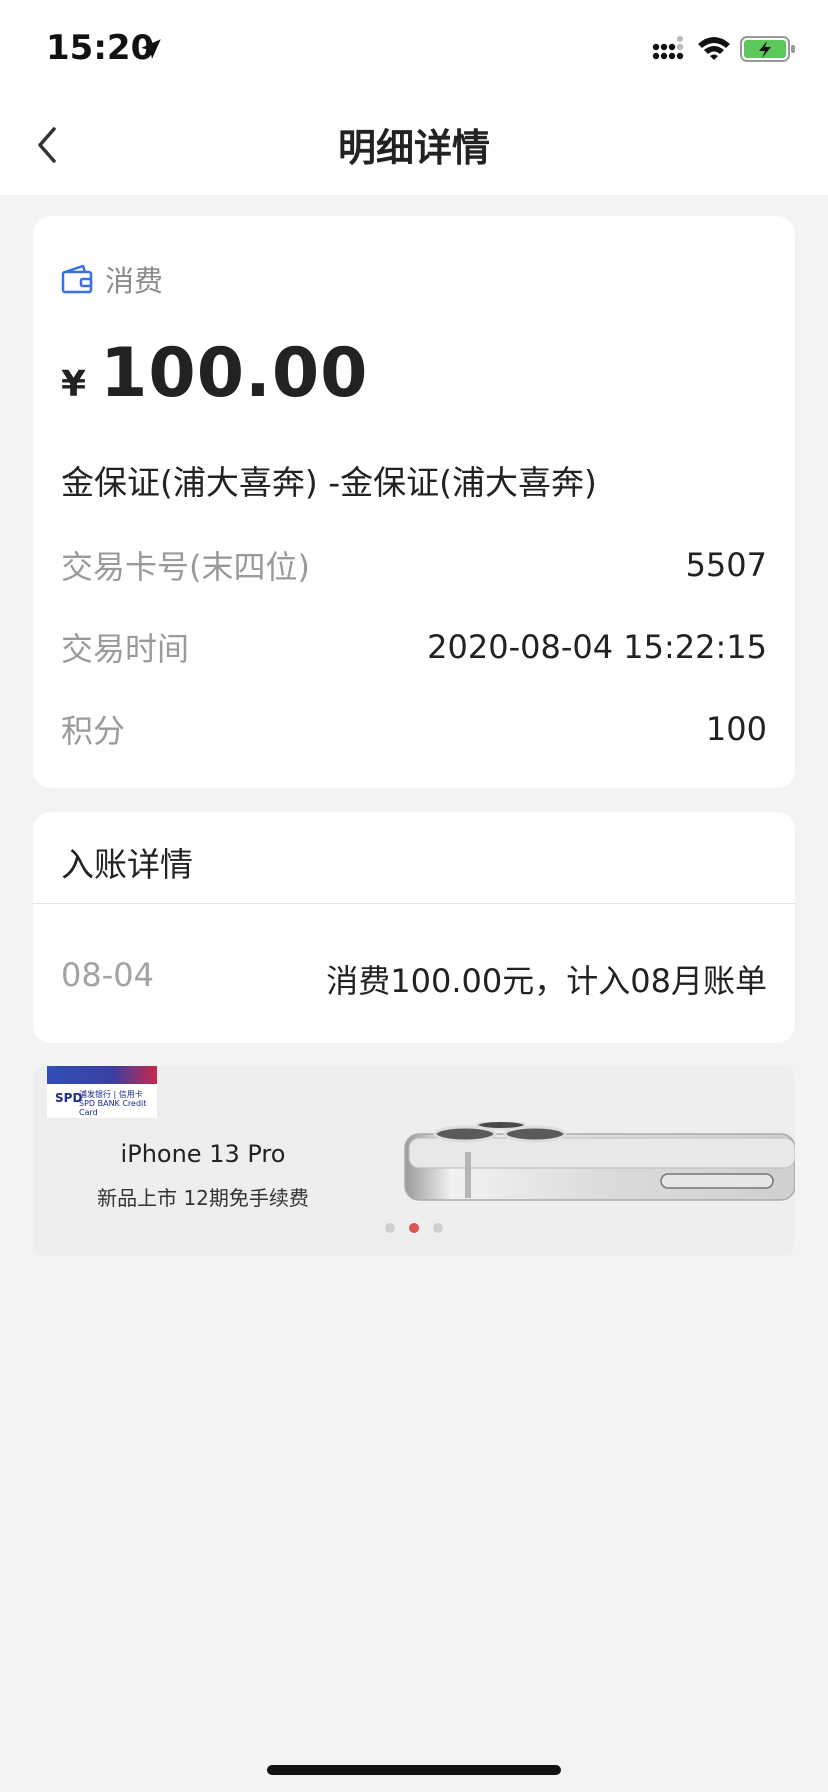 This screenshot has width=828, height=1792. What do you see at coordinates (74, 384) in the screenshot?
I see `currency-symbol: ¥` at bounding box center [74, 384].